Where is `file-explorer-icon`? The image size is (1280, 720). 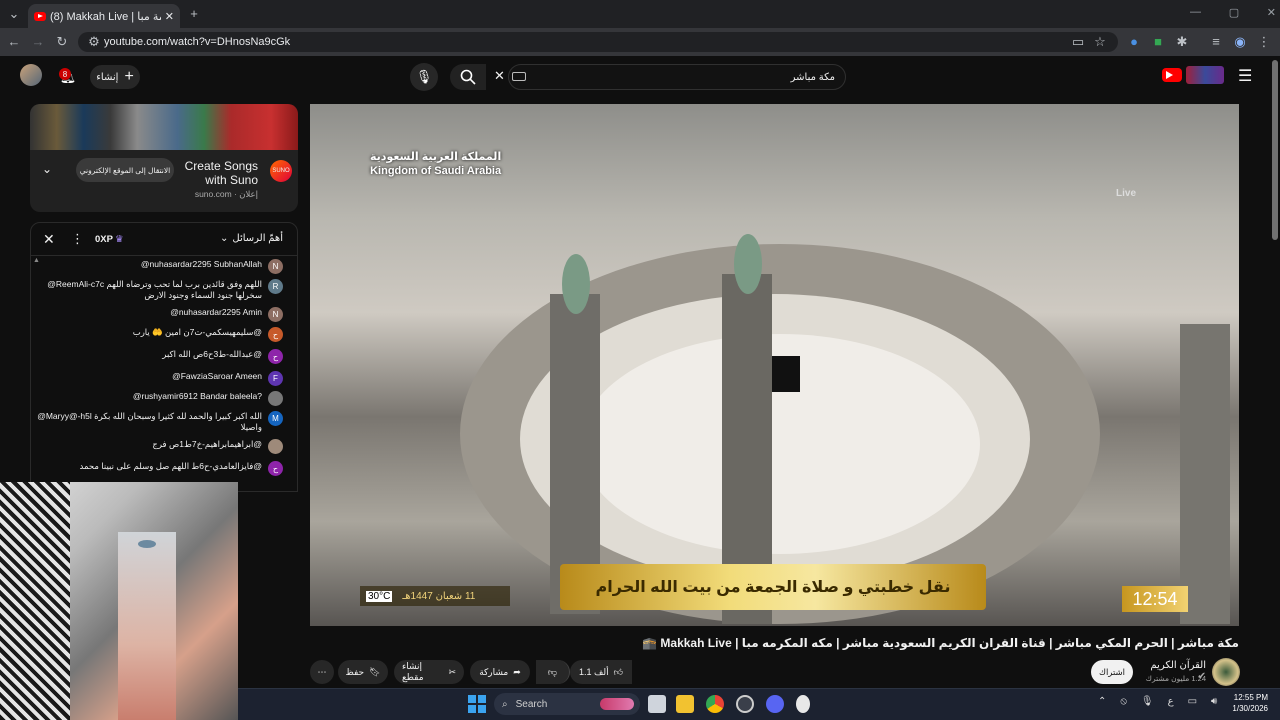 file-explorer-icon is located at coordinates (685, 704).